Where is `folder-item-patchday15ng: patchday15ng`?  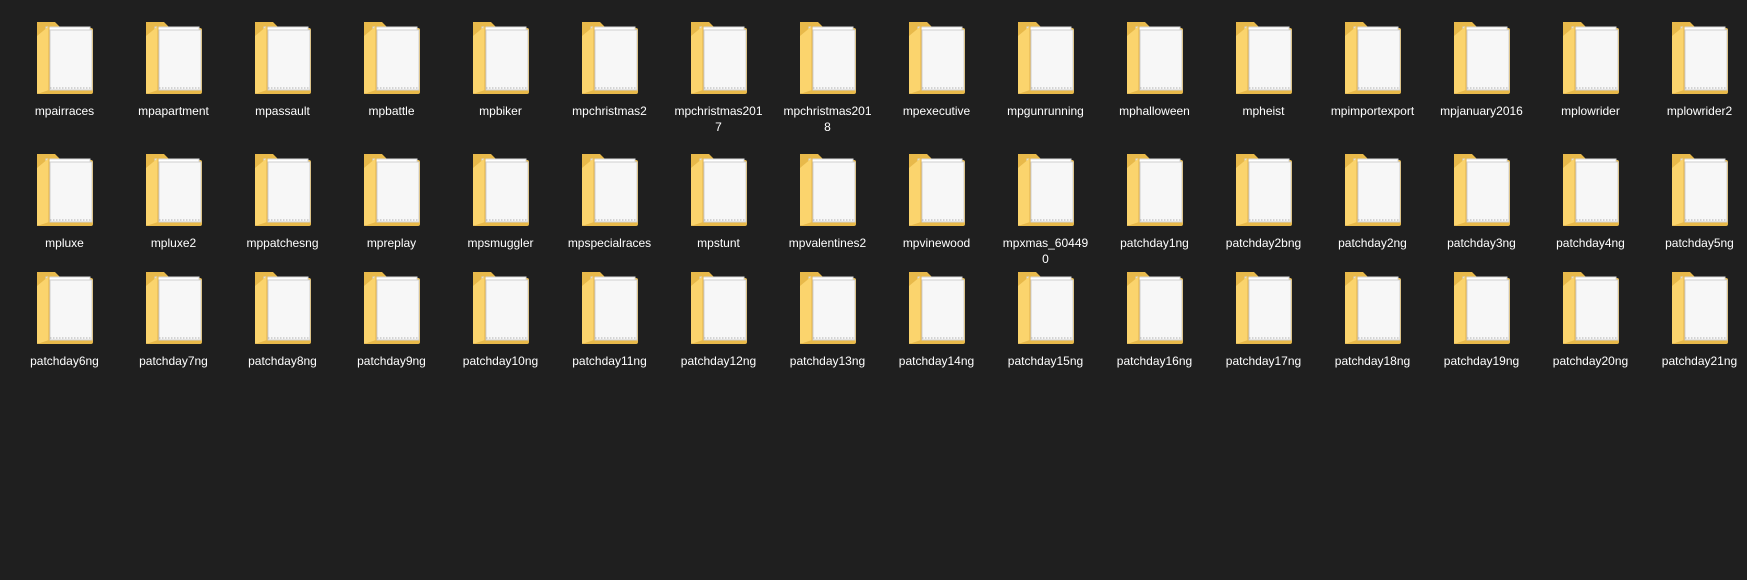 folder-item-patchday15ng: patchday15ng is located at coordinates (1045, 316).